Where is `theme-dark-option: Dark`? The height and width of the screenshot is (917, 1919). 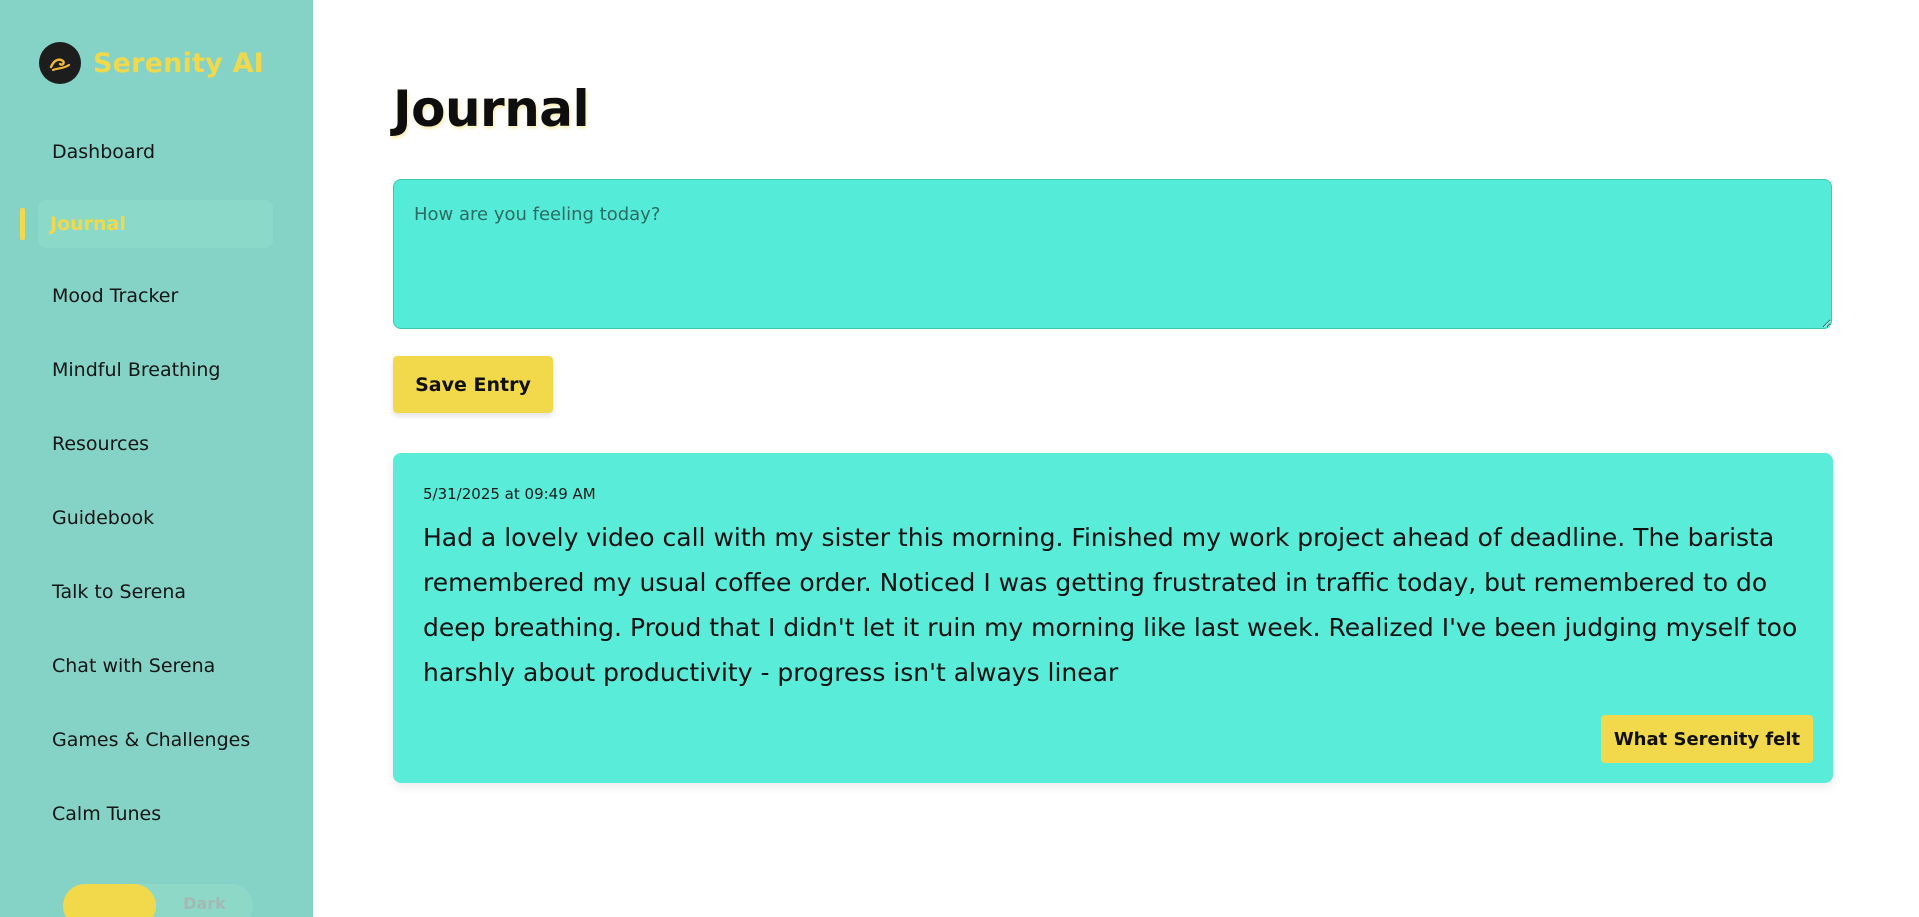 theme-dark-option: Dark is located at coordinates (204, 900).